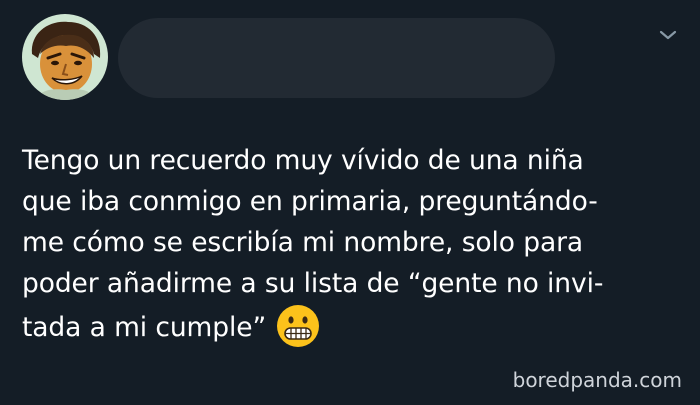  Describe the element at coordinates (336, 58) in the screenshot. I see `redacted-username` at that location.